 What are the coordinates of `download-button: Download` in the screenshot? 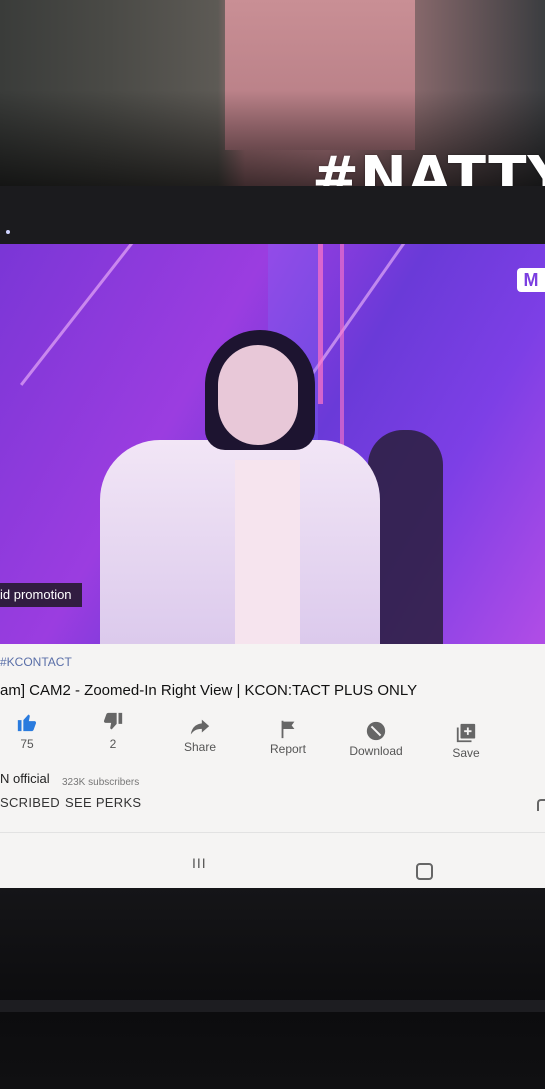 It's located at (376, 739).